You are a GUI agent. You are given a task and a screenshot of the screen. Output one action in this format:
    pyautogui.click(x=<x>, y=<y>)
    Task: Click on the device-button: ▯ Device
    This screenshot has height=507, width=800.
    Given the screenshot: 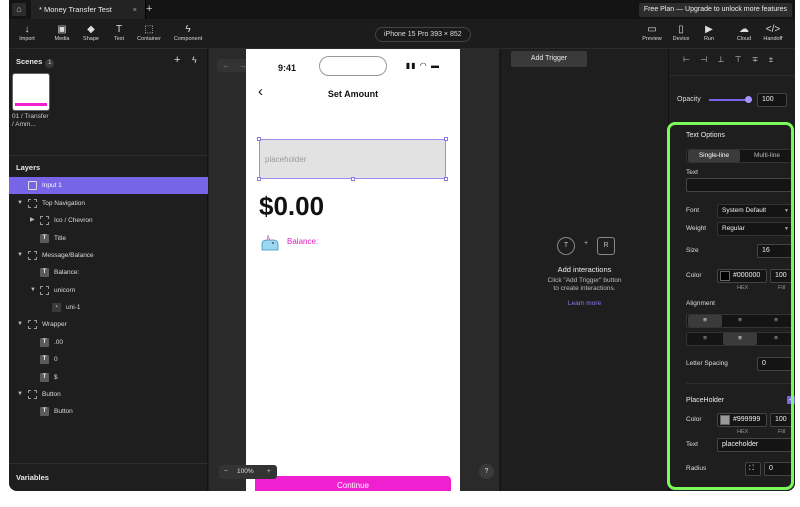 What is the action you would take?
    pyautogui.click(x=681, y=32)
    